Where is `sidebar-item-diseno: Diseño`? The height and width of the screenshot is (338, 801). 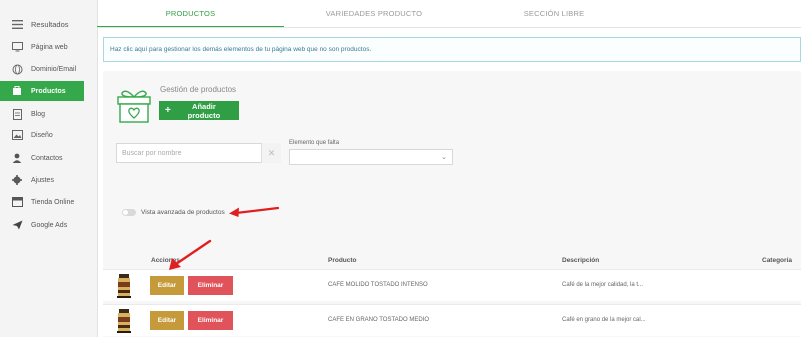
sidebar-item-diseno: Diseño is located at coordinates (42, 135).